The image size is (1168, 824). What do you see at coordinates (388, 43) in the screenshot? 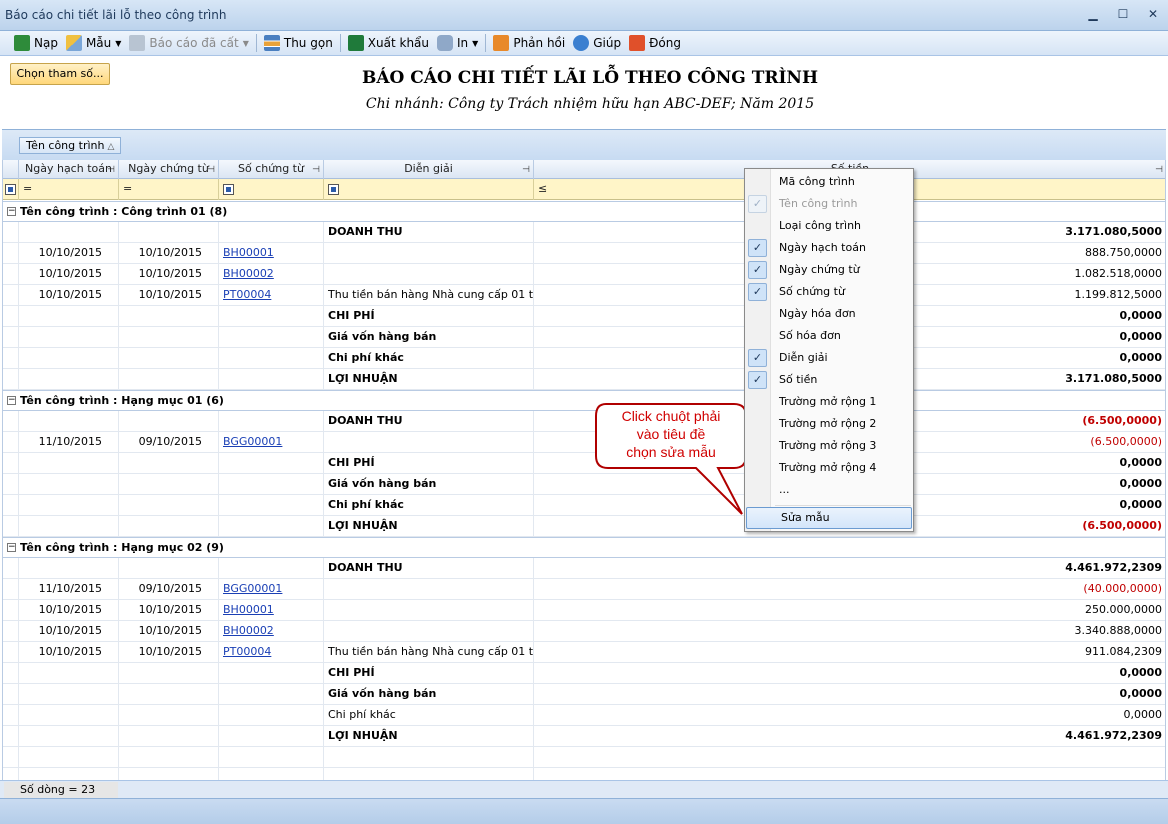
I see `export-button: Xuất khẩu` at bounding box center [388, 43].